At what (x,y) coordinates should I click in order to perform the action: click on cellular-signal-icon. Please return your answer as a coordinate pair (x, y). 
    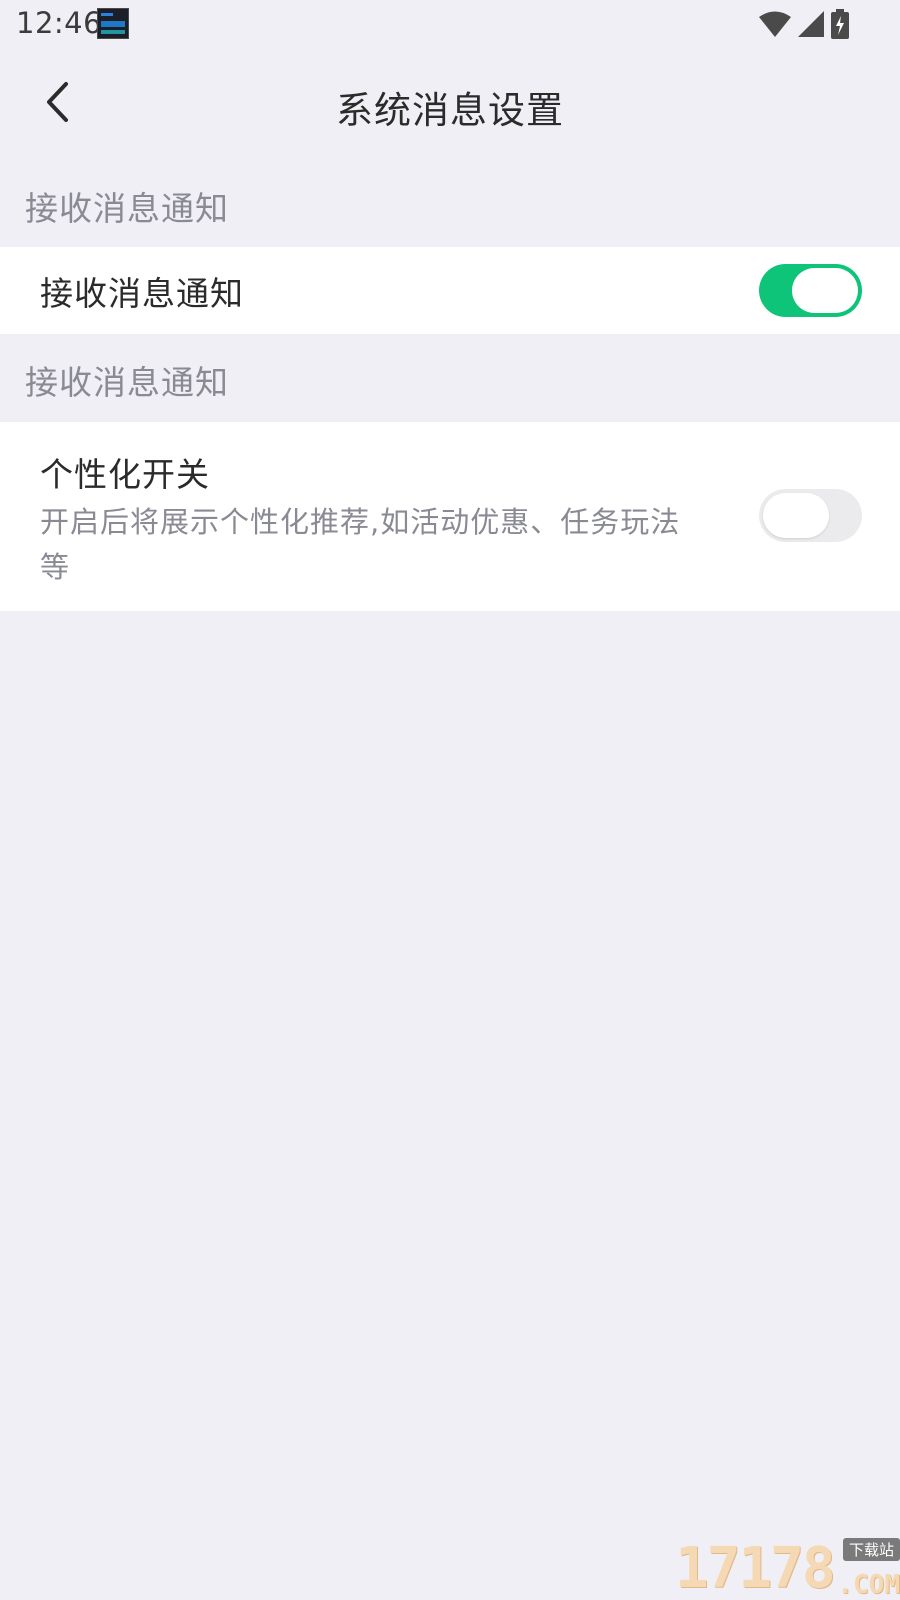
    Looking at the image, I should click on (811, 24).